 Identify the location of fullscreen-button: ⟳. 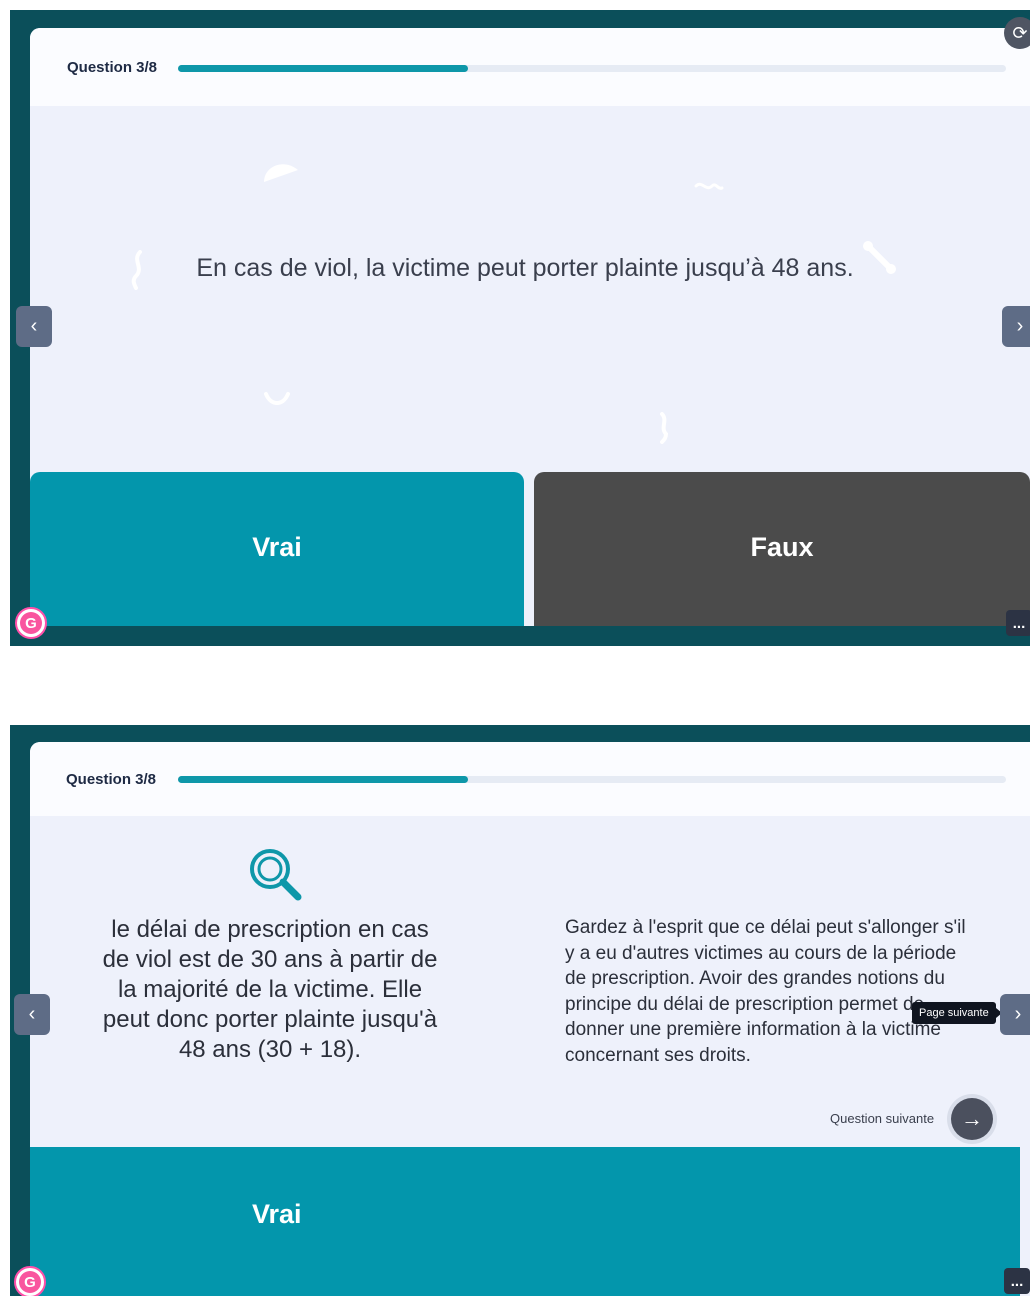
(1017, 33).